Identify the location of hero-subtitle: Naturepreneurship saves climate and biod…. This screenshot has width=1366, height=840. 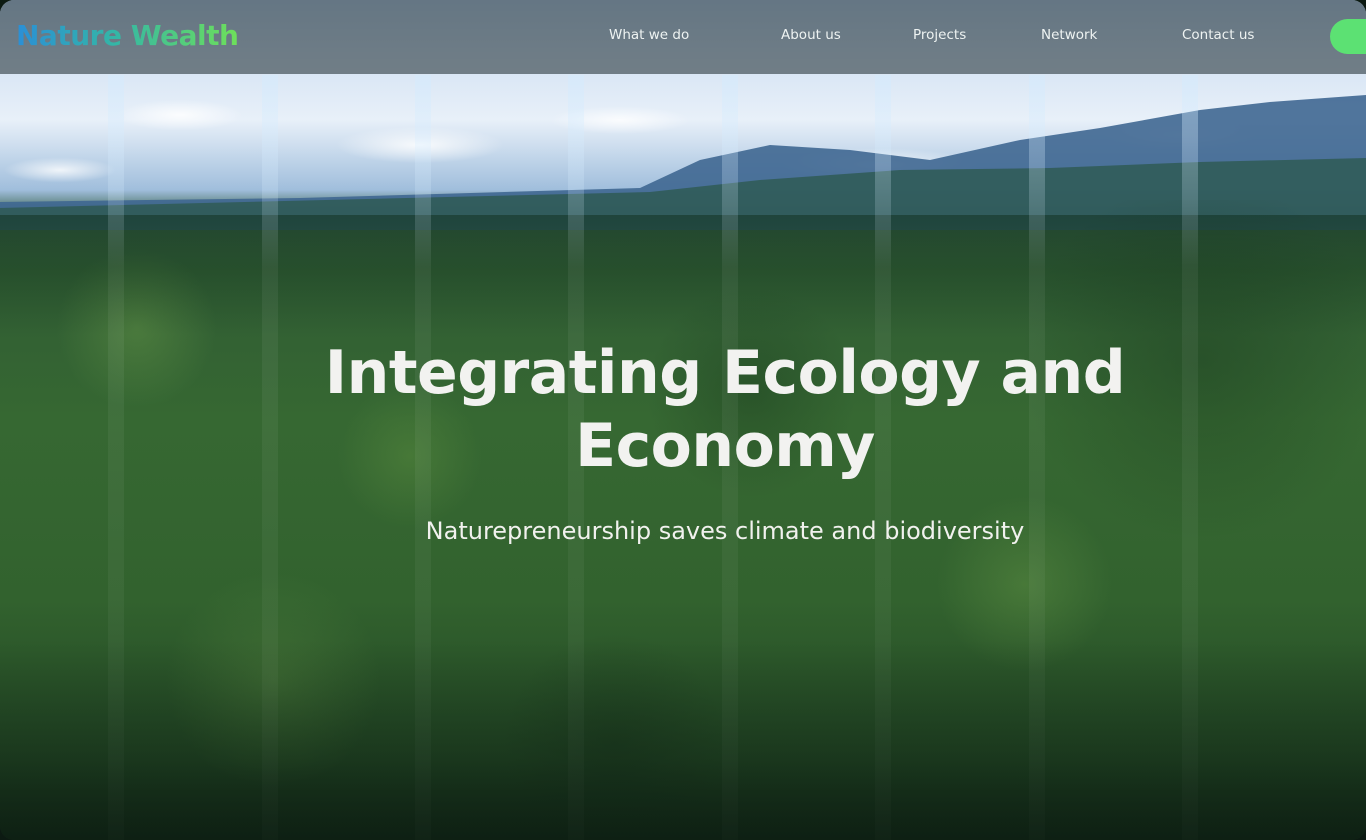
(725, 531).